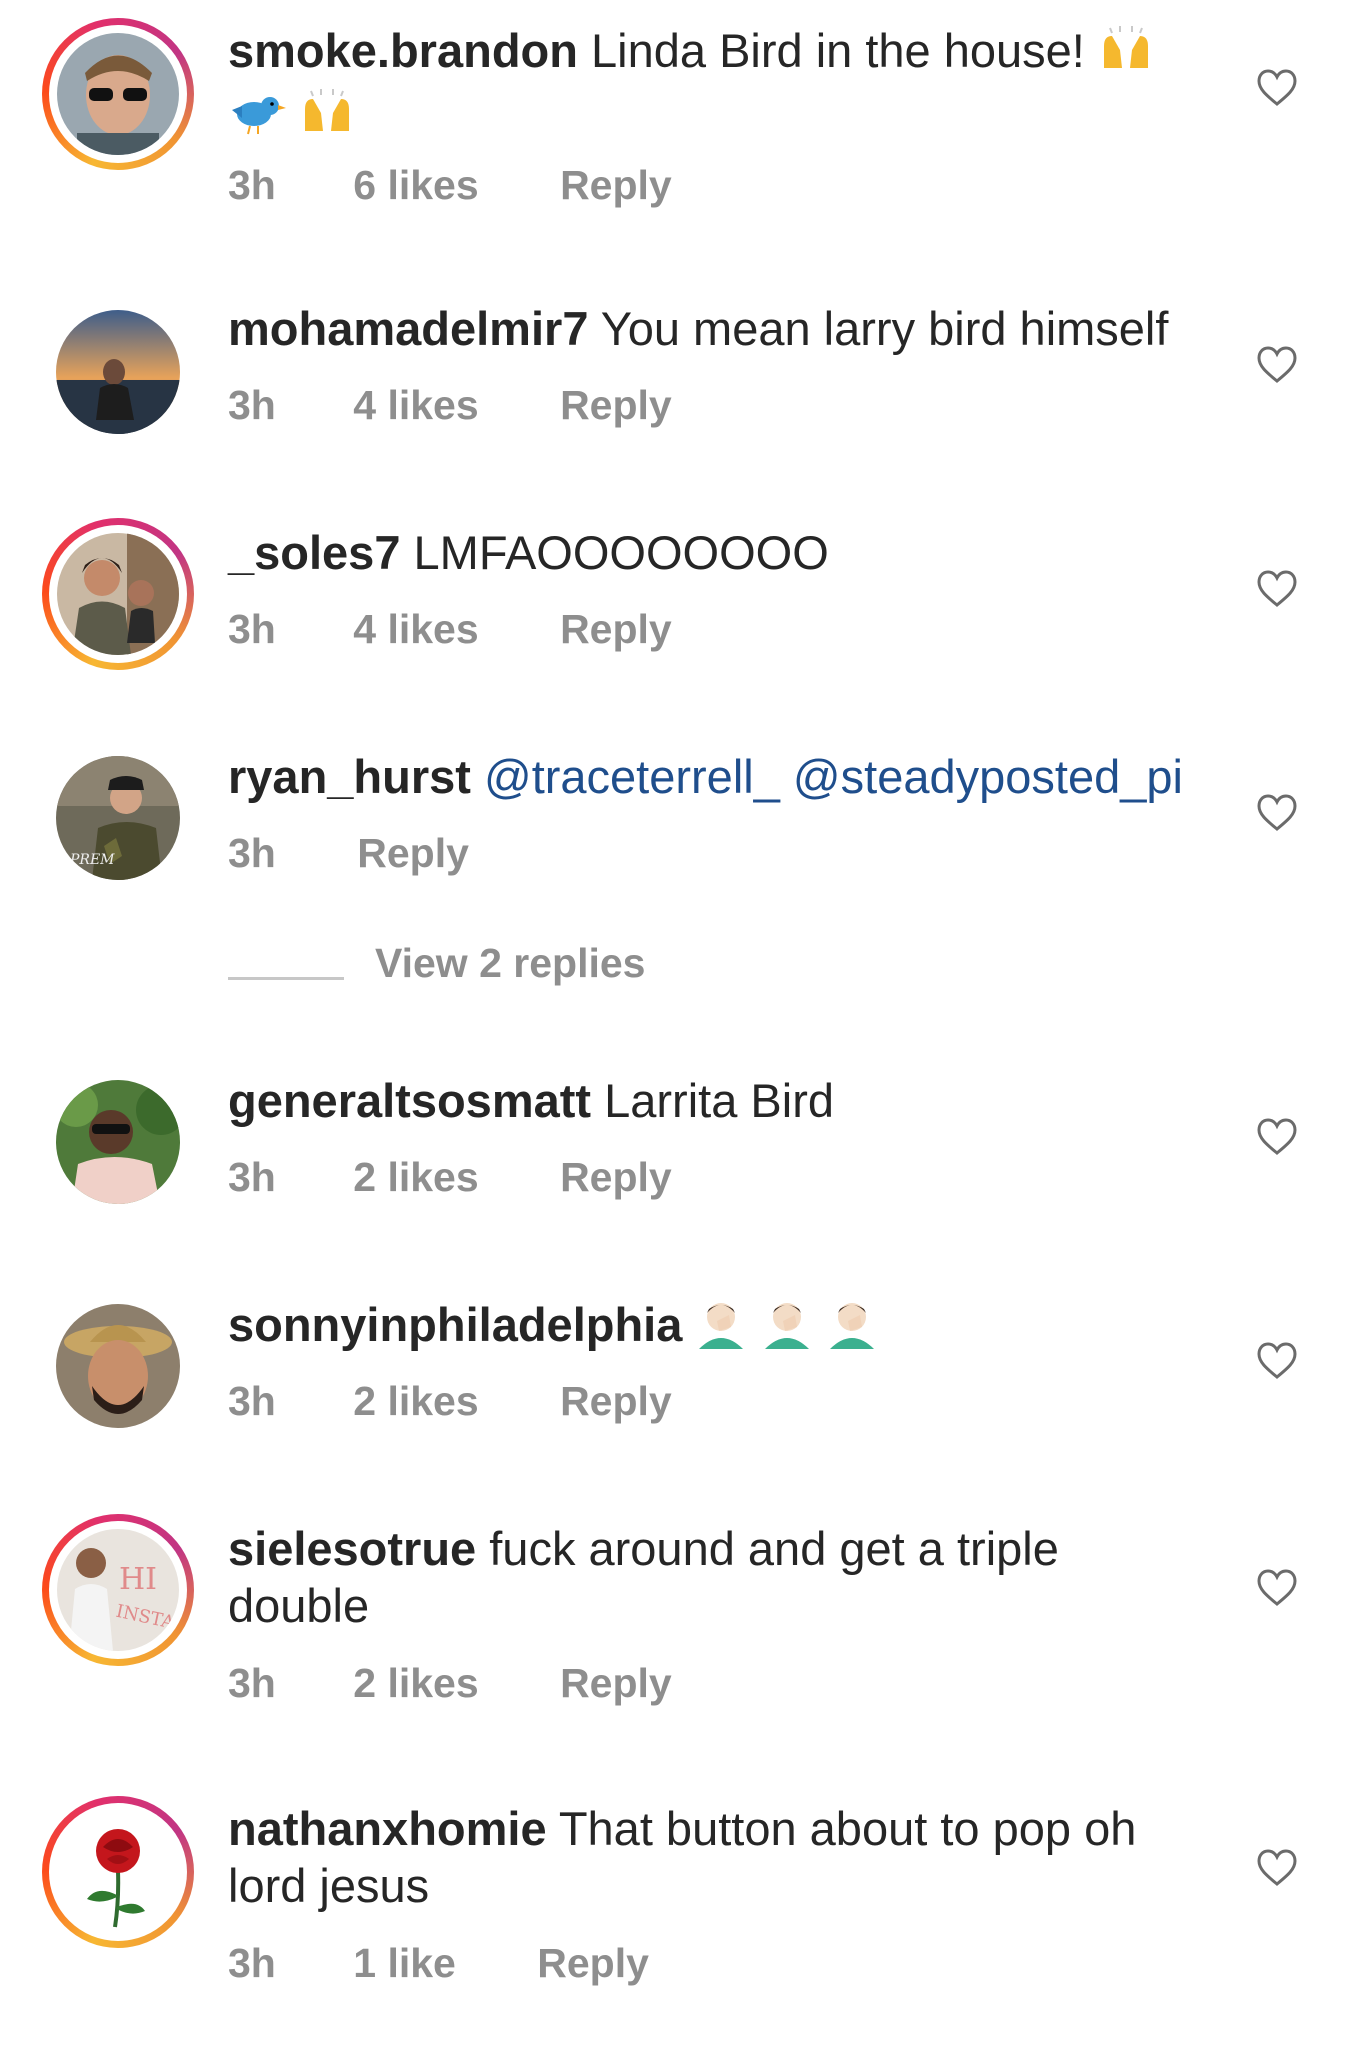  I want to click on likes-count: 6 likes, so click(415, 185).